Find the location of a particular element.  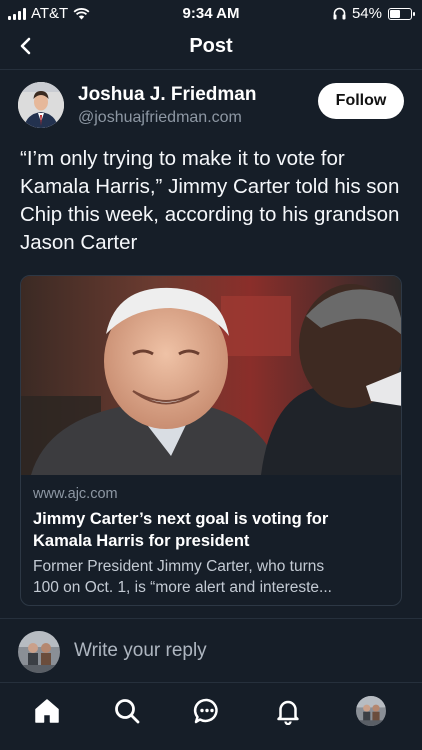

author-avatar-image is located at coordinates (41, 105).